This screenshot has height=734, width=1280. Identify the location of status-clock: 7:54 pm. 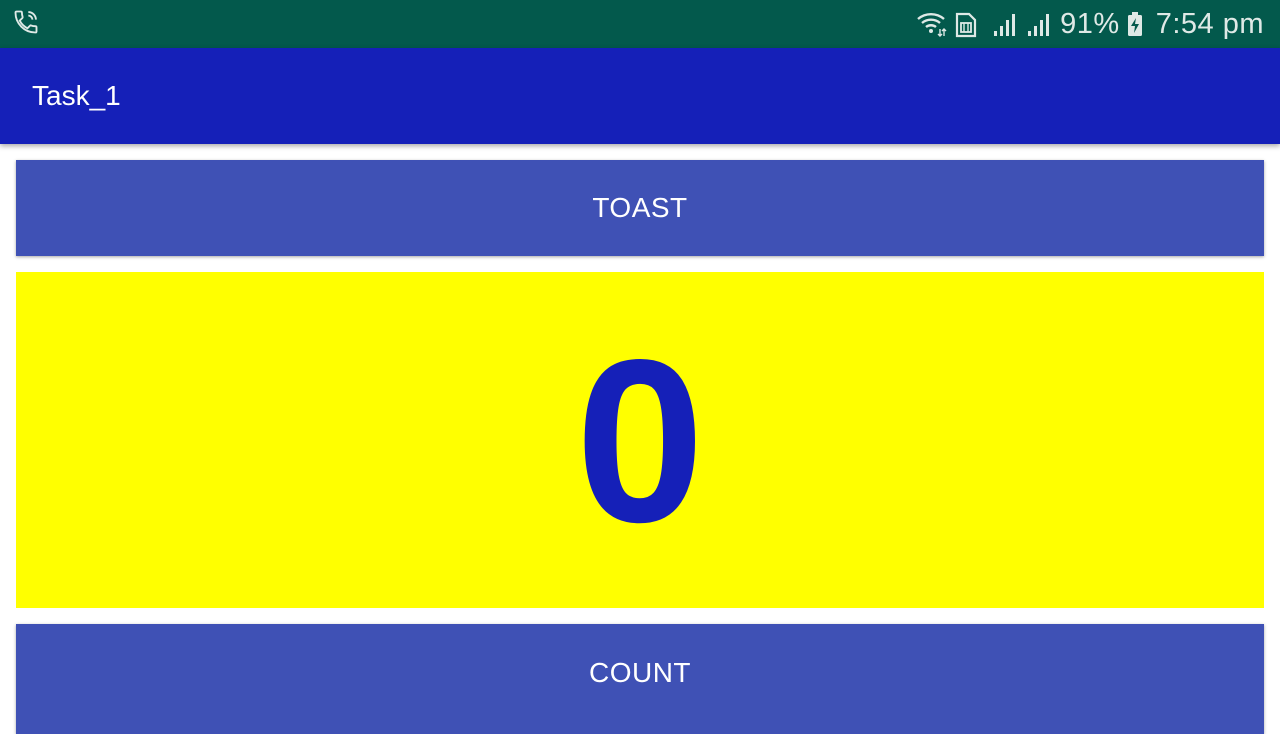
(1209, 23).